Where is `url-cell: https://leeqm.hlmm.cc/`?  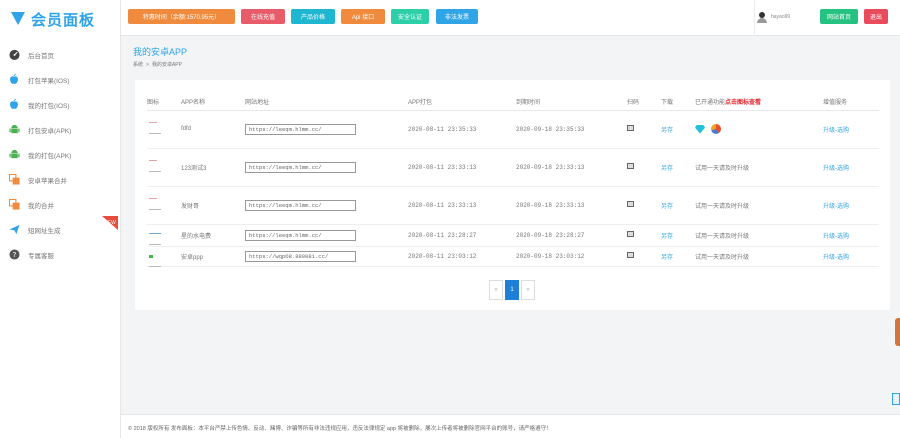 url-cell: https://leeqm.hlmm.cc/ is located at coordinates (326, 167).